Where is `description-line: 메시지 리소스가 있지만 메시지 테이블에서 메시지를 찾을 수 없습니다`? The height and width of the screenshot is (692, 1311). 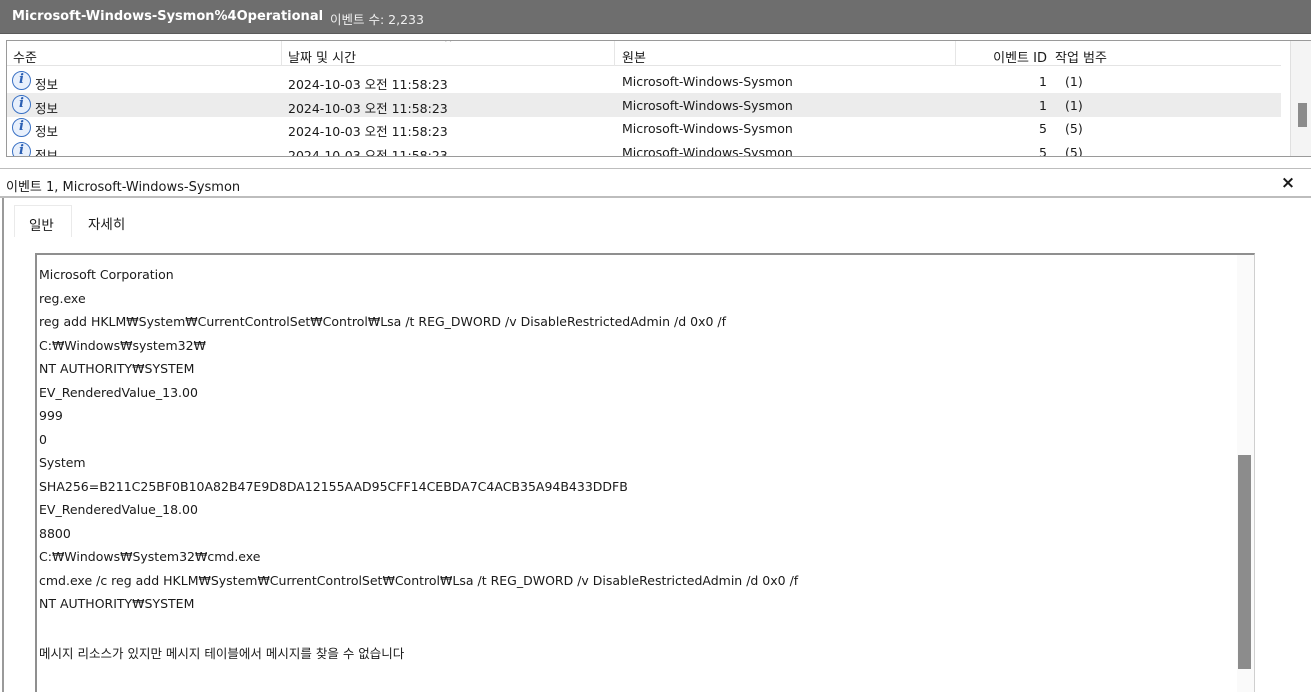
description-line: 메시지 리소스가 있지만 메시지 테이블에서 메시지를 찾을 수 없습니다 is located at coordinates (222, 653).